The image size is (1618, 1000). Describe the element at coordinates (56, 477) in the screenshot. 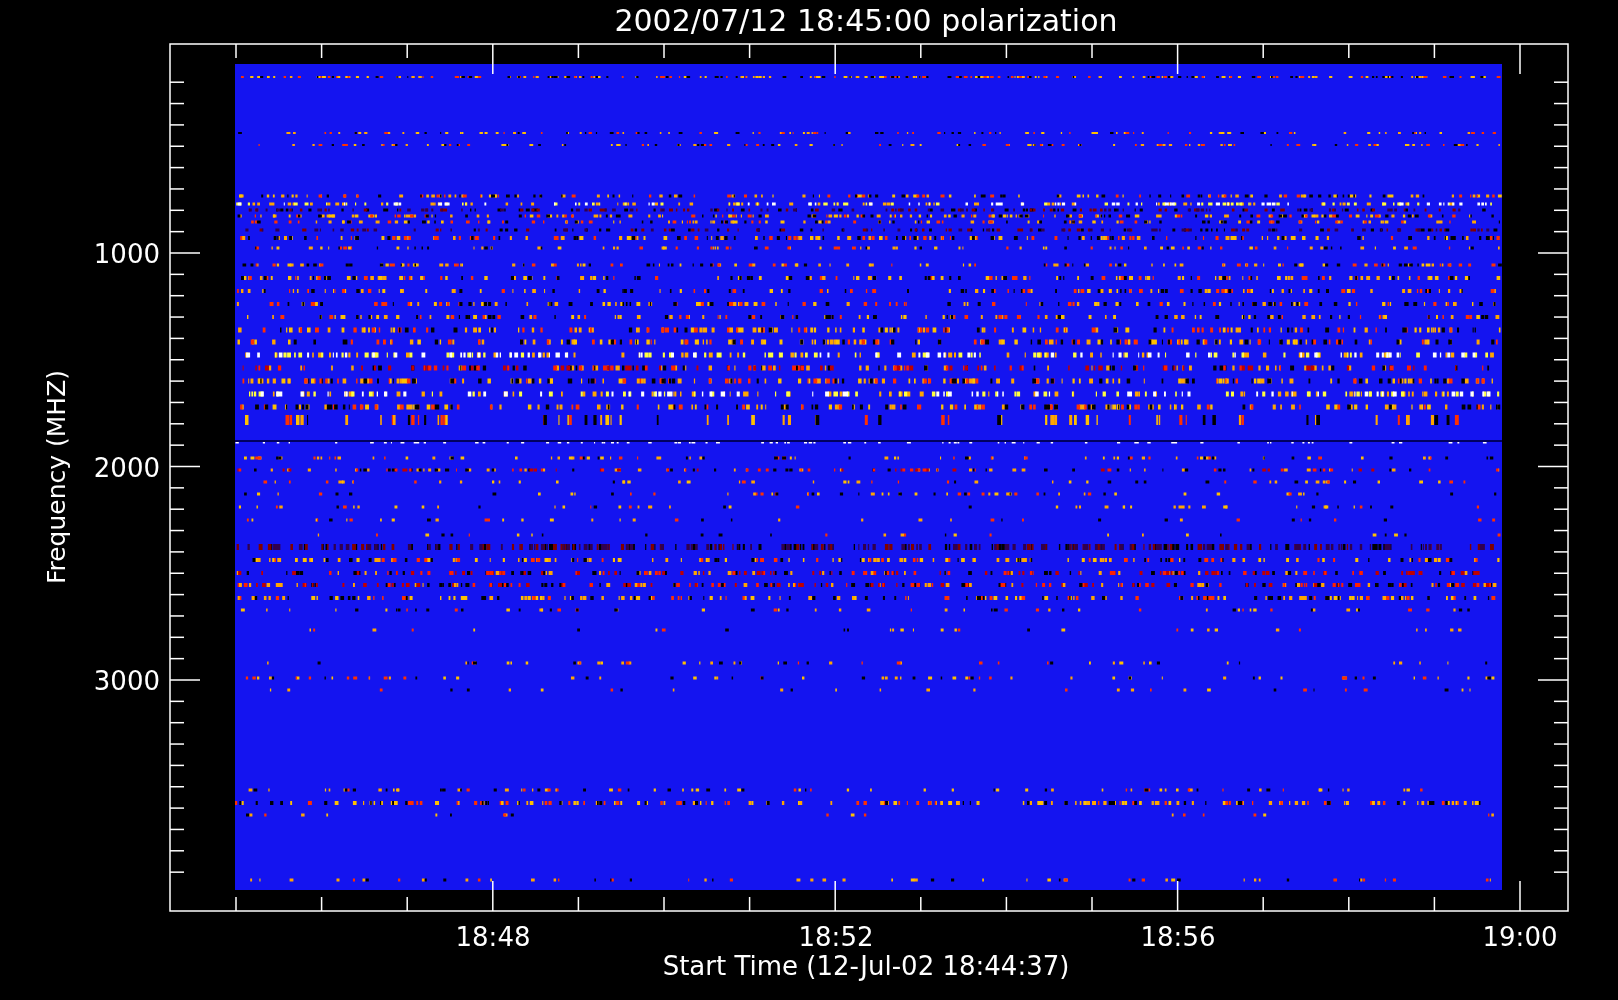

I see `axis-label: Frequency (MHZ)` at that location.